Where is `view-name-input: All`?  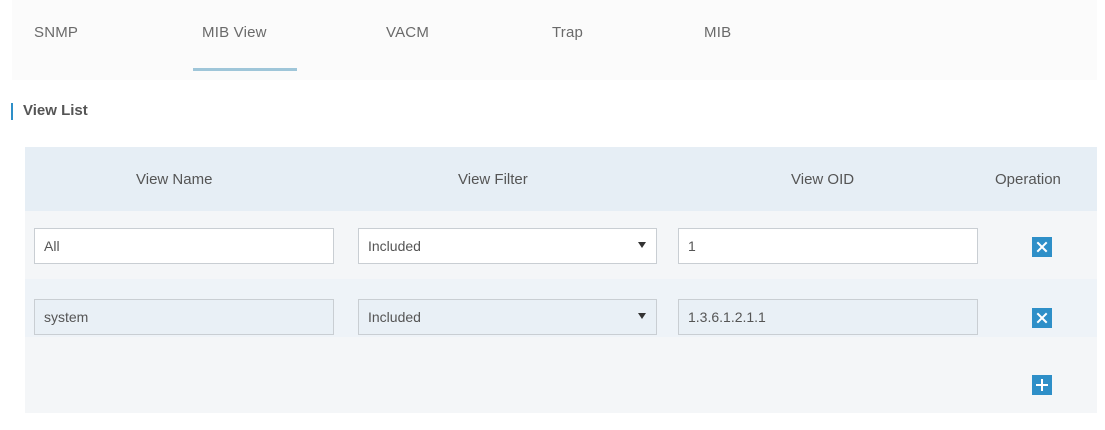
view-name-input: All is located at coordinates (184, 246).